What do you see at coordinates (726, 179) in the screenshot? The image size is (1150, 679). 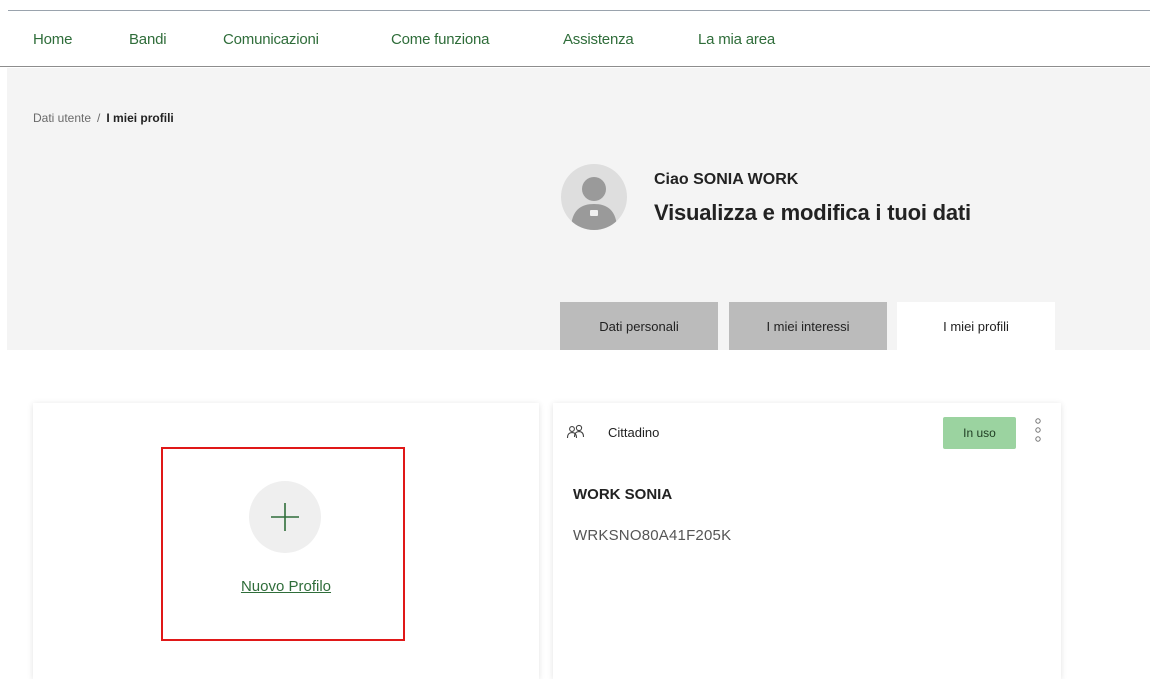 I see `user-greeting: Ciao SONIA WORK` at bounding box center [726, 179].